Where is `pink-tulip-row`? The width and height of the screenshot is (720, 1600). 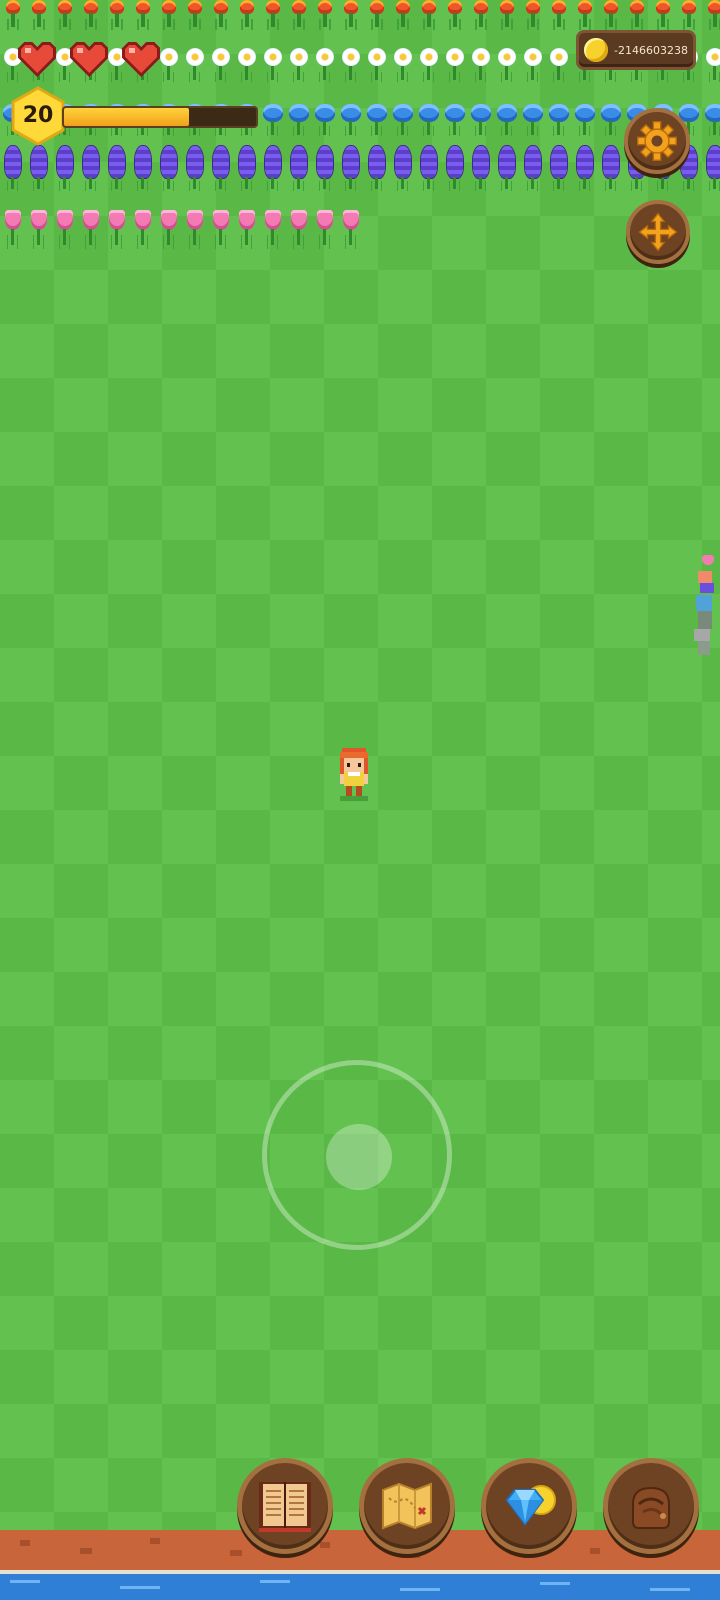 pink-tulip-row is located at coordinates (190, 228).